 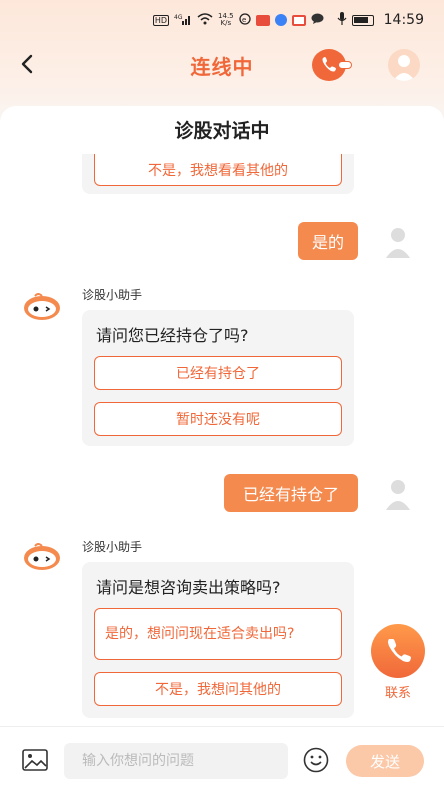 I want to click on user-message-bubble: 是的, so click(x=328, y=241).